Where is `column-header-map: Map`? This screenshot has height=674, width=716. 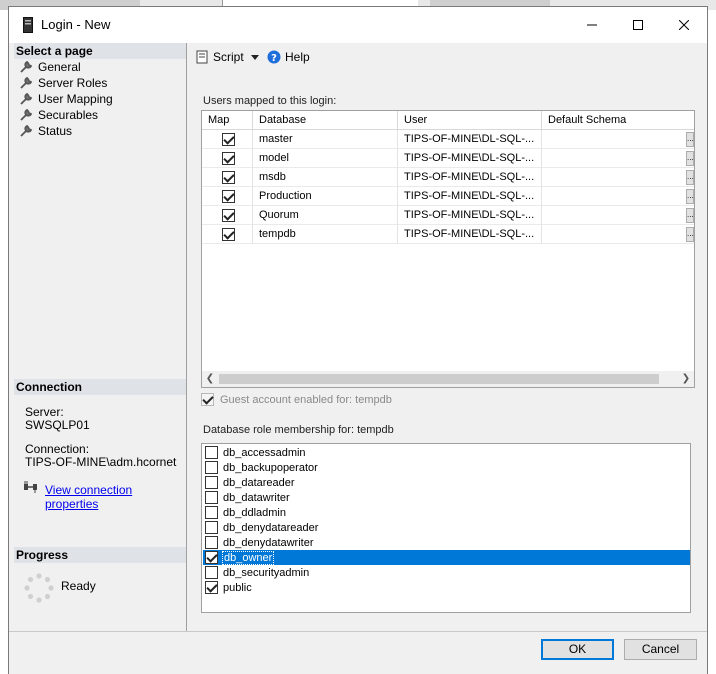
column-header-map: Map is located at coordinates (227, 120).